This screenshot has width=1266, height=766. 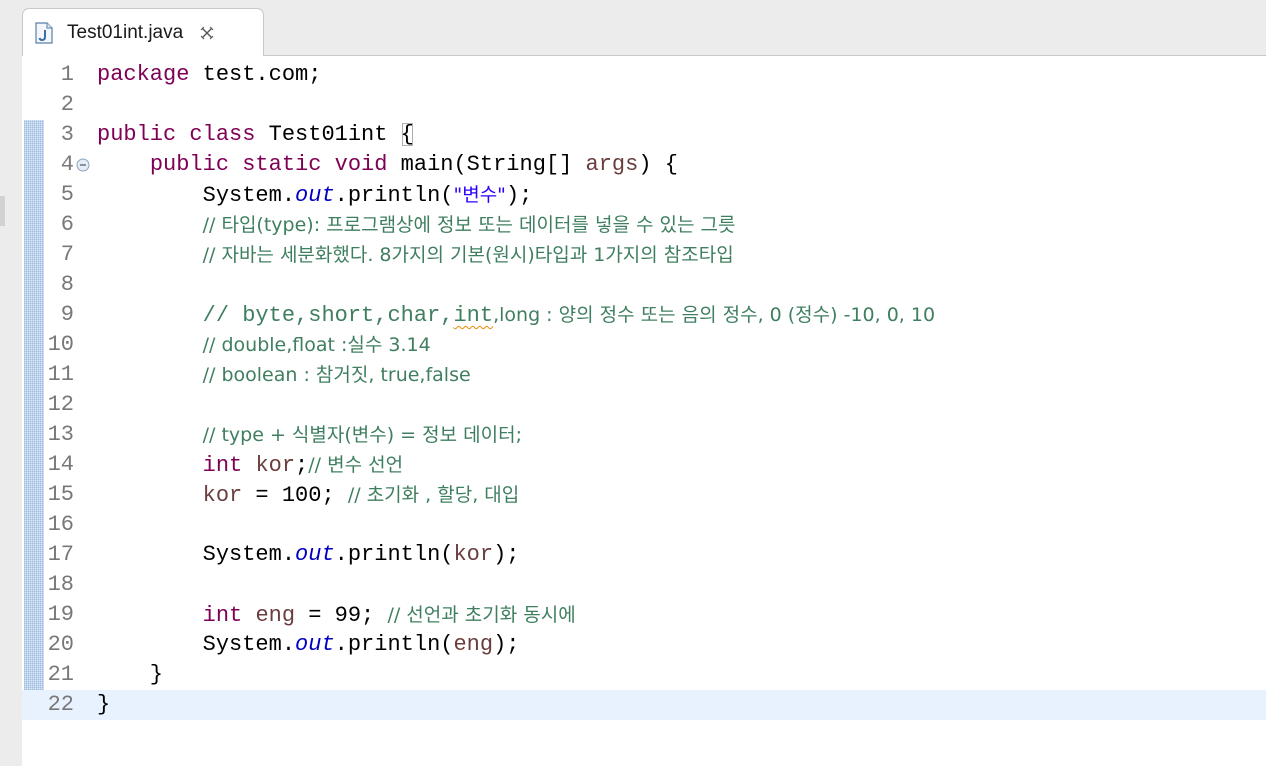 I want to click on keyword-token: package, so click(x=143, y=74).